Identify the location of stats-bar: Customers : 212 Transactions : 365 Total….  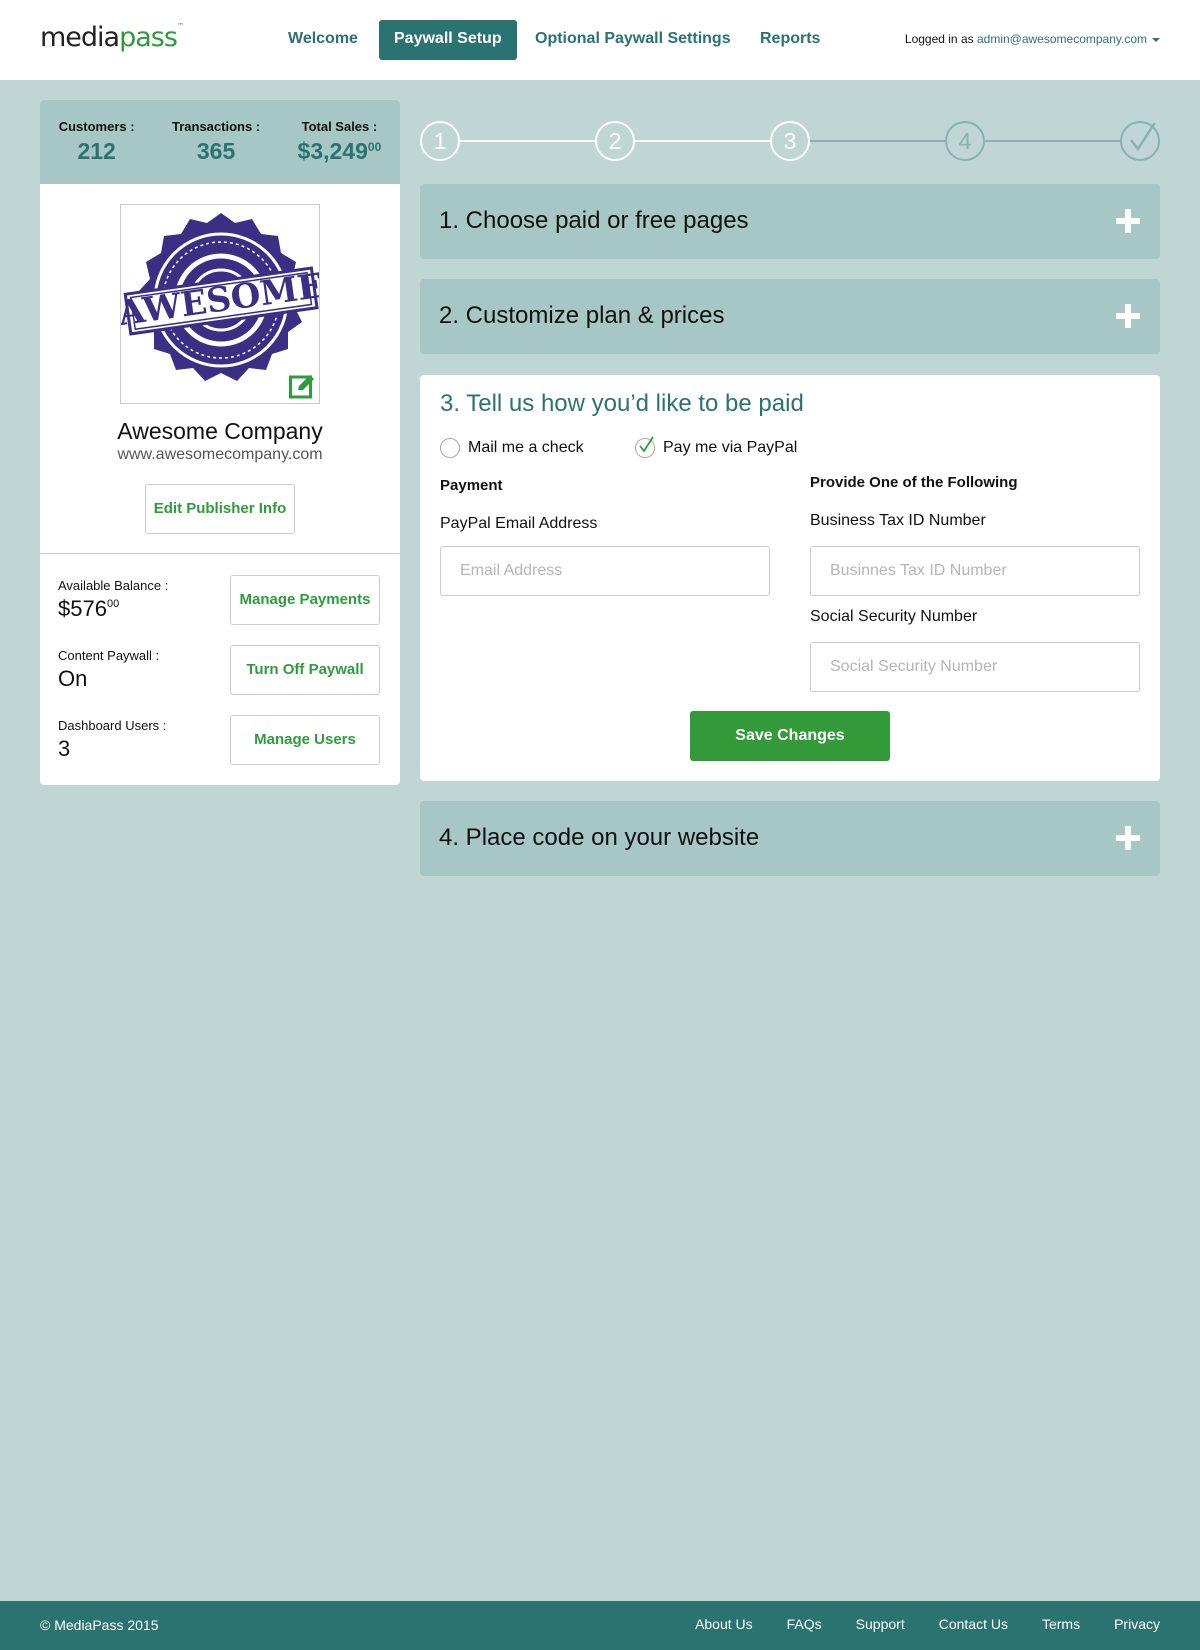
(220, 142).